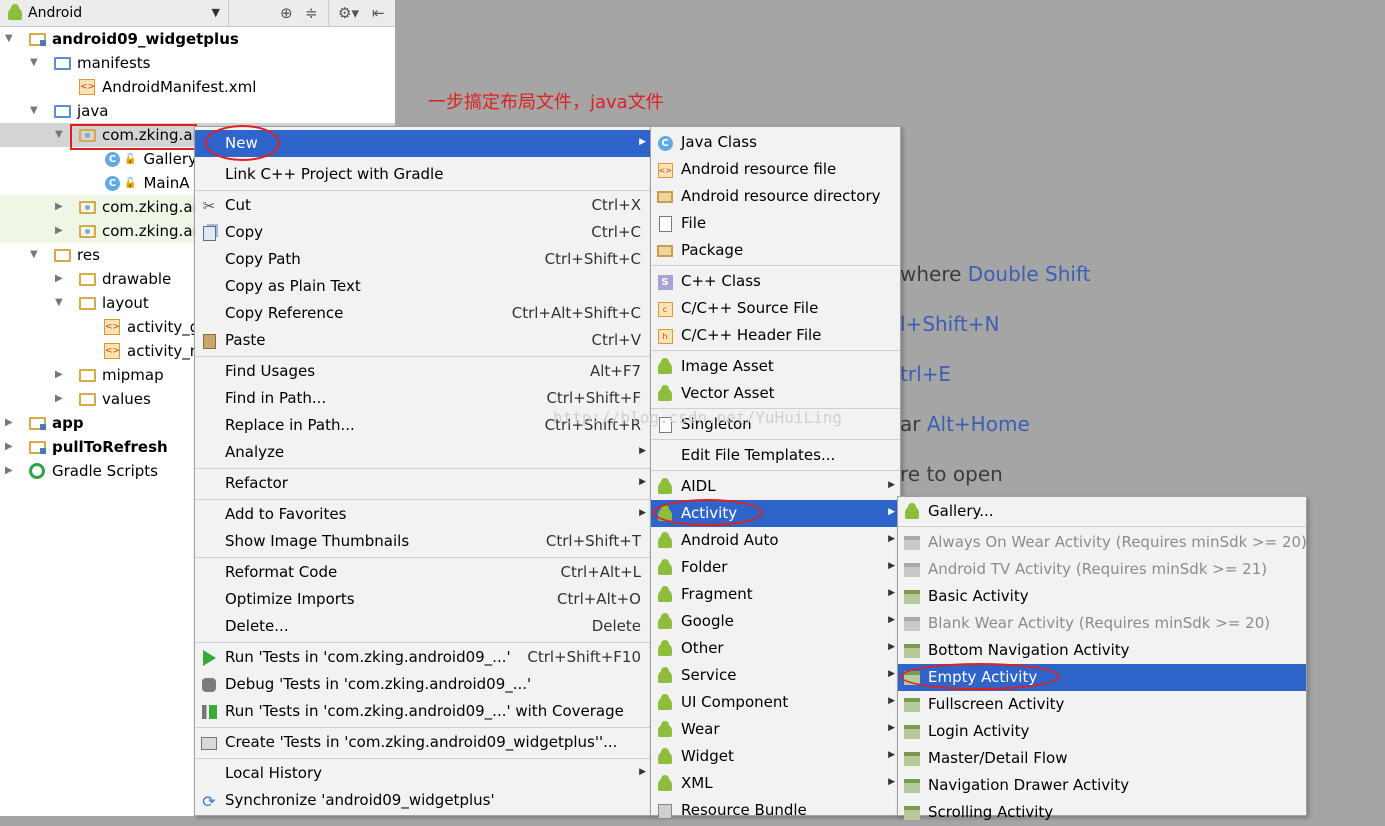 The image size is (1385, 826). I want to click on menu-item-scrolling-activity: Scrolling Activity, so click(1102, 812).